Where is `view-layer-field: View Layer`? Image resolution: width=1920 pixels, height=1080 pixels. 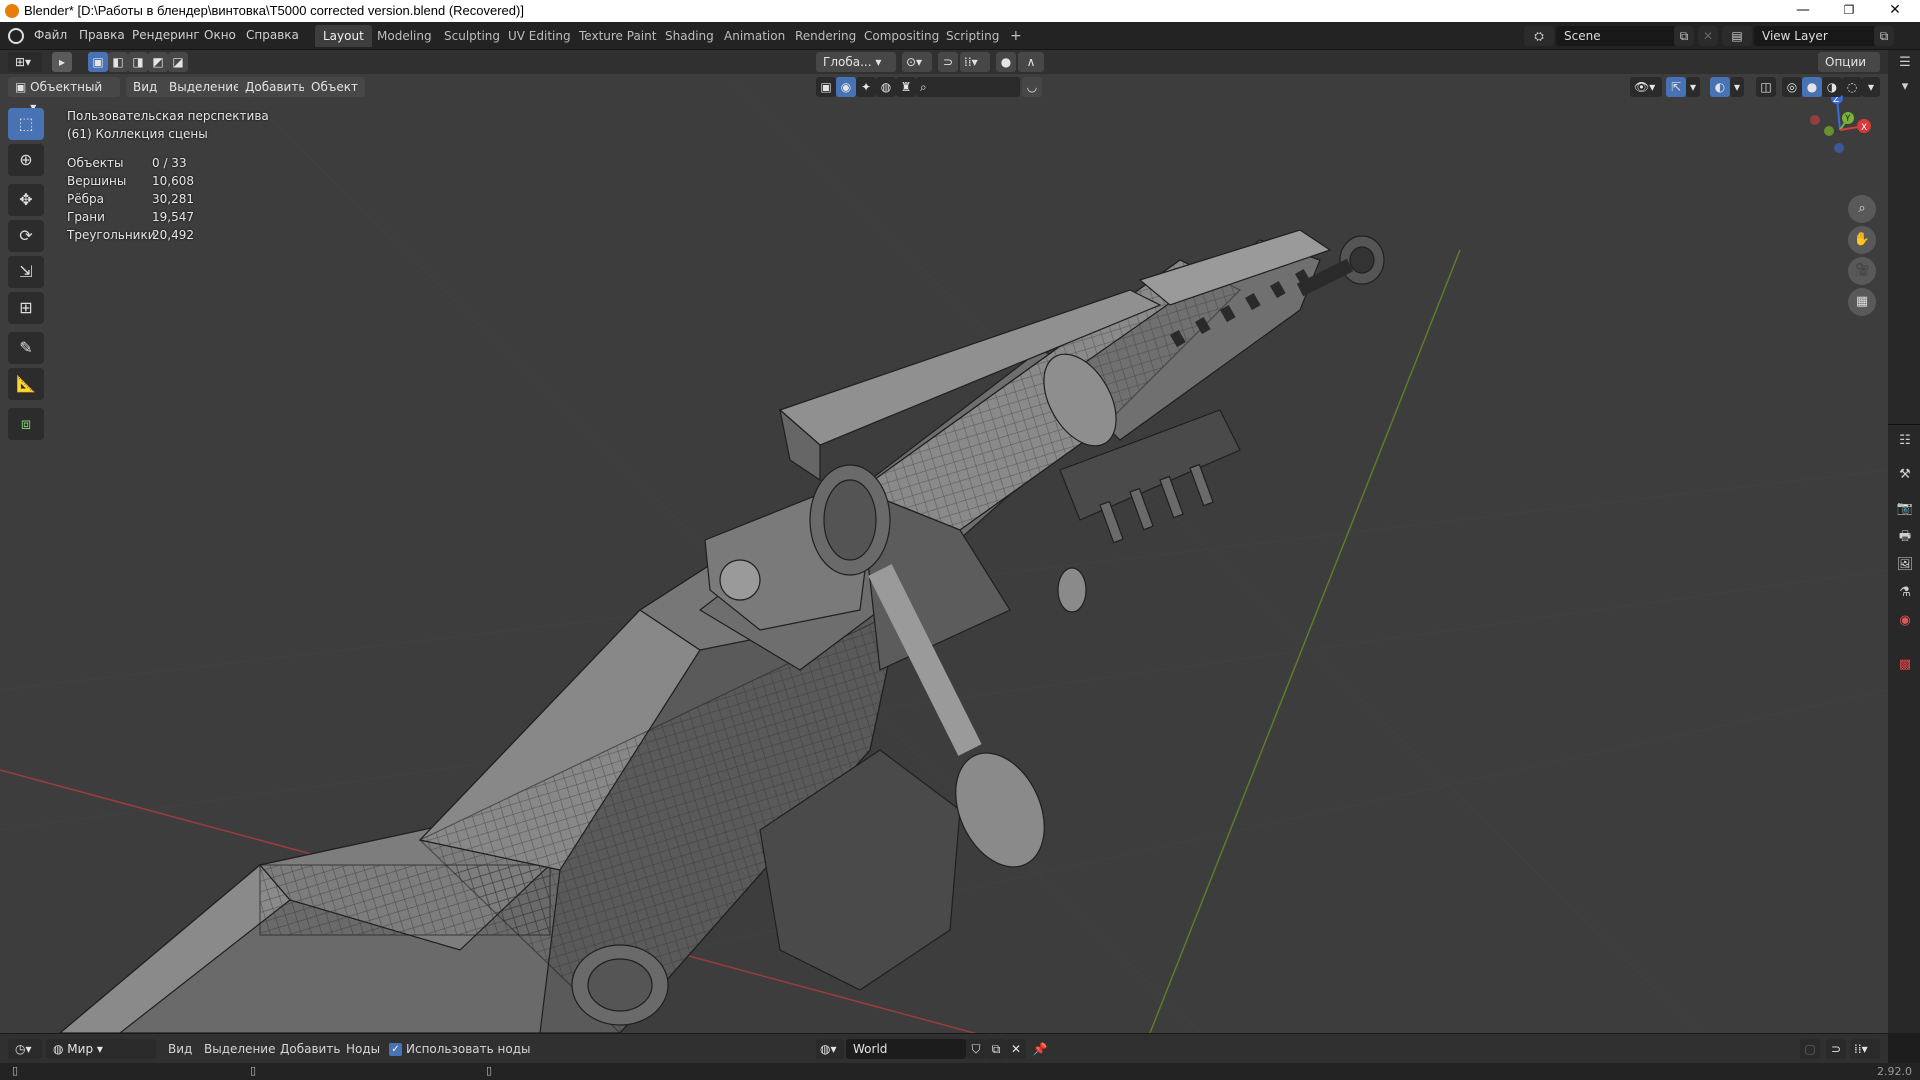
view-layer-field: View Layer is located at coordinates (1817, 36).